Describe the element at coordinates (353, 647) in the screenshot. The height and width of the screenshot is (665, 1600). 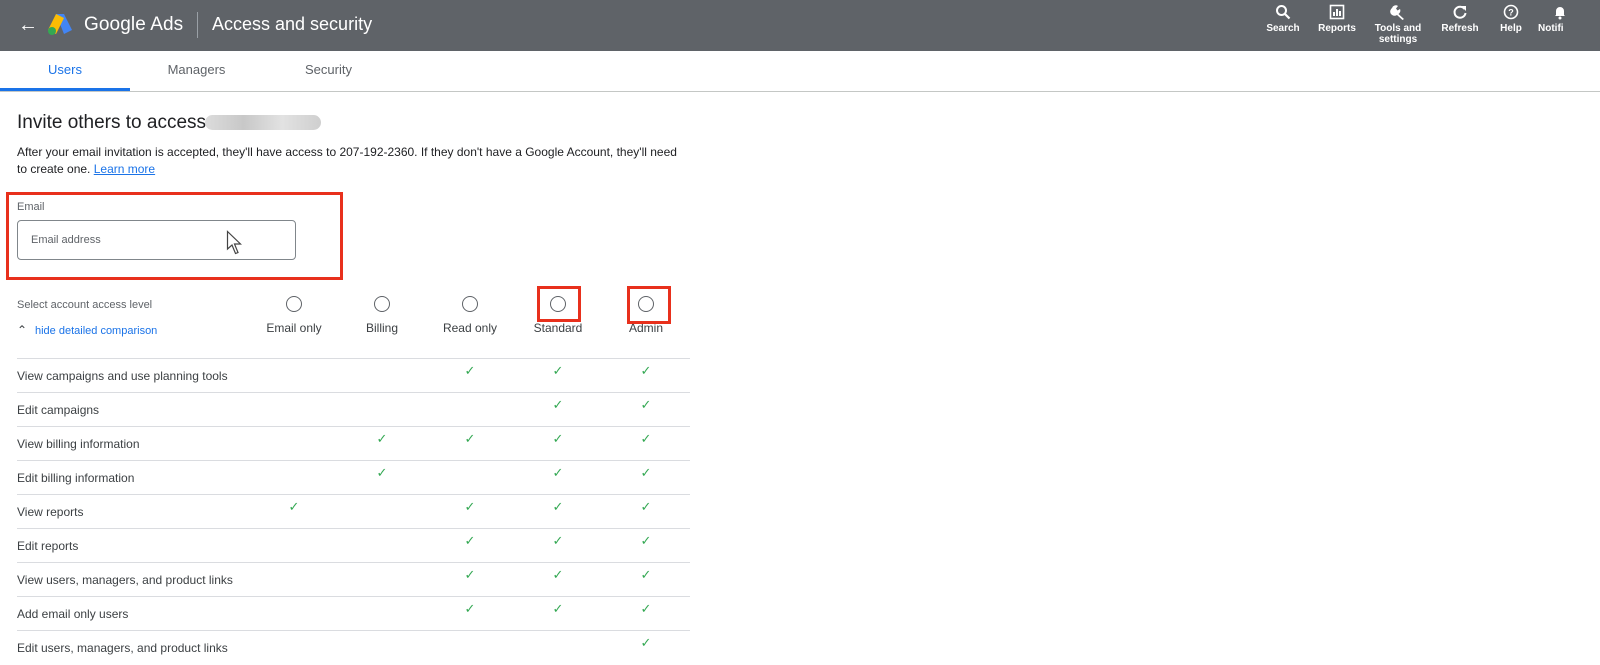
I see `permission-row: Edit users, managers, and product links ✓` at that location.